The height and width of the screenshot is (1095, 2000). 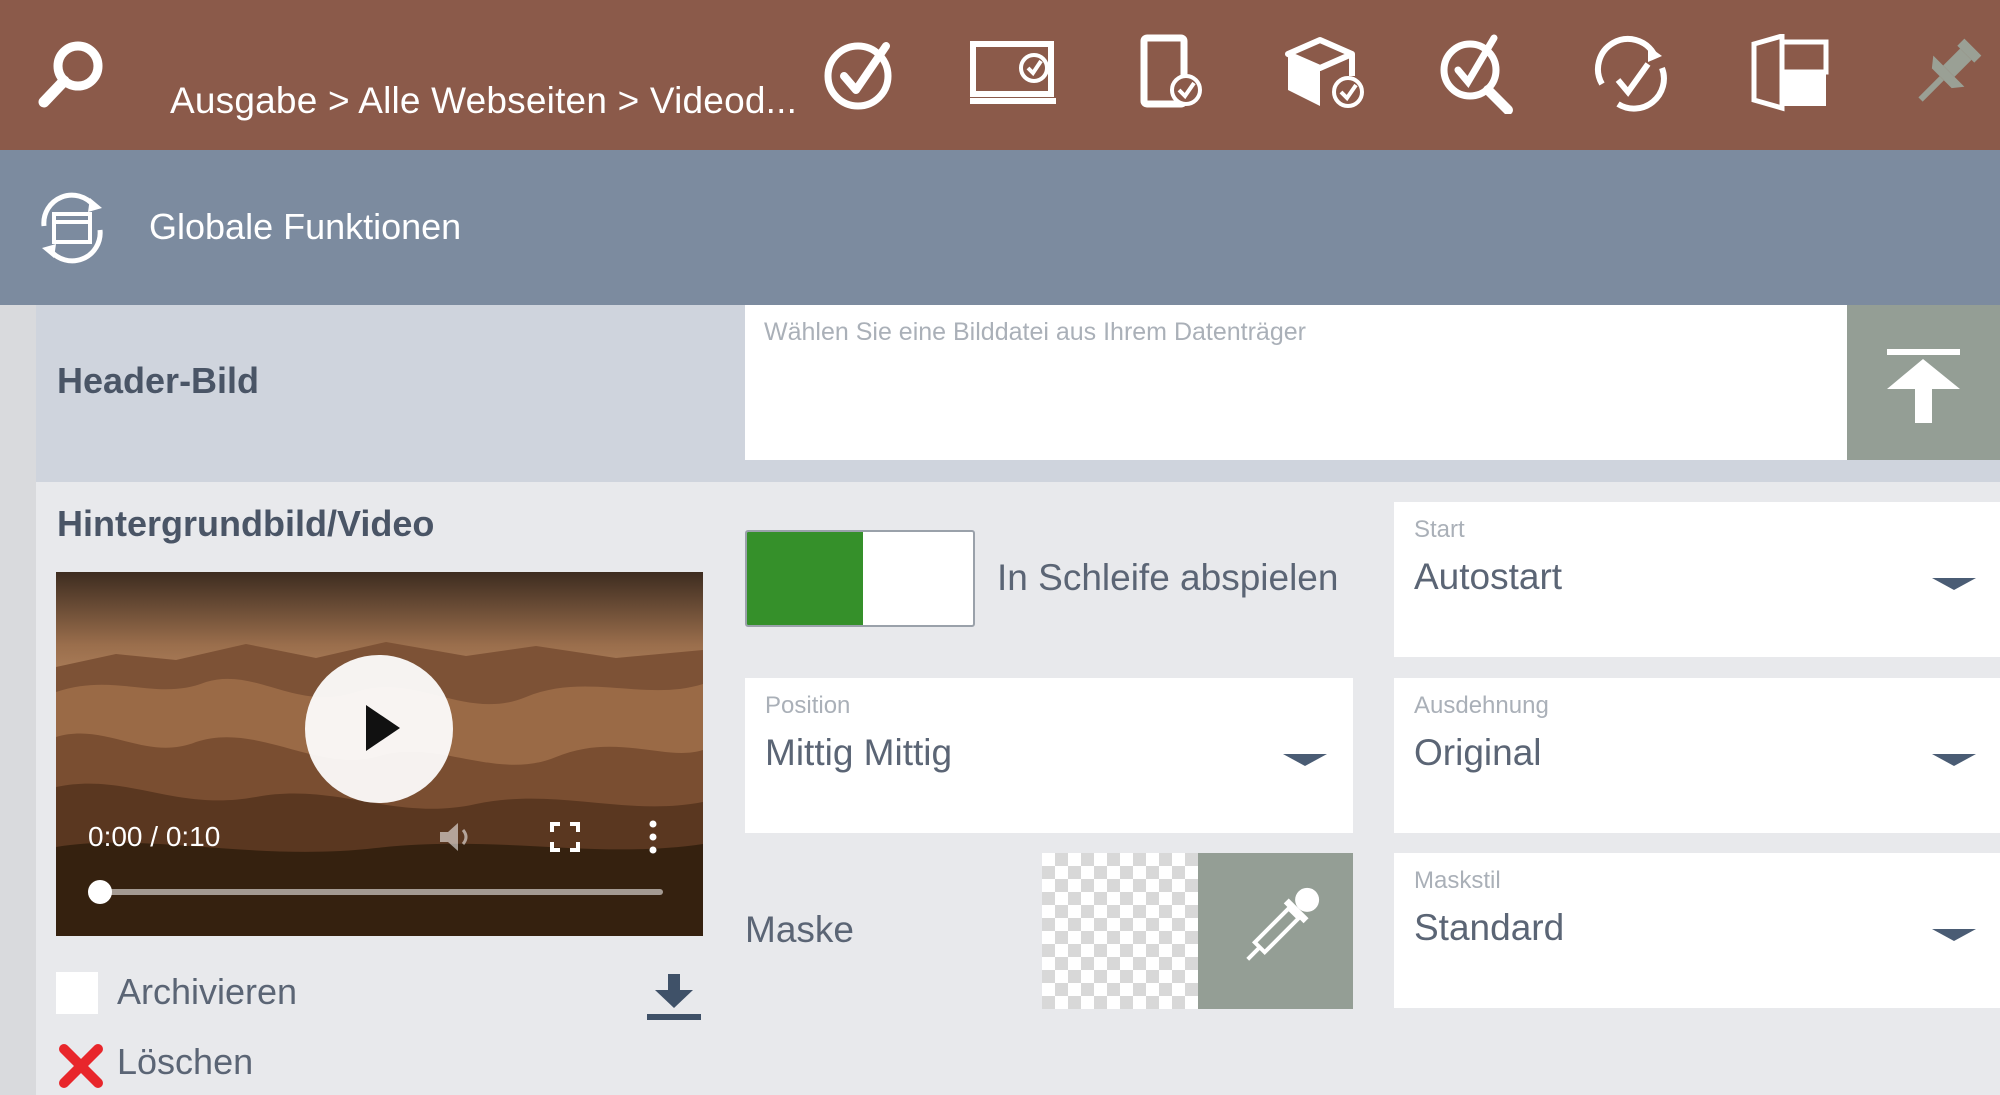 What do you see at coordinates (1168, 577) in the screenshot?
I see `loop-toggle-label: In Schleife abspielen` at bounding box center [1168, 577].